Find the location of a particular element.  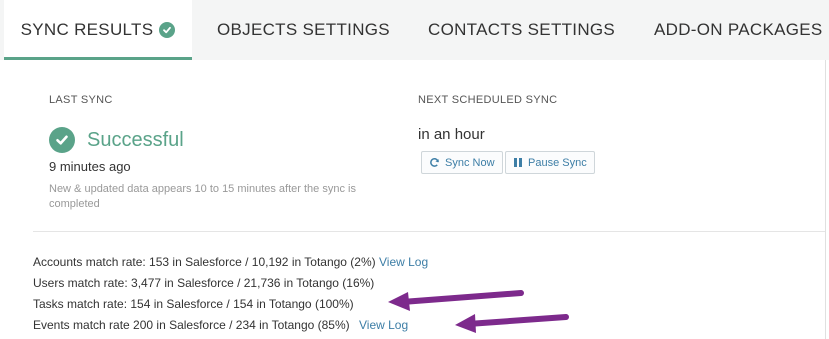

tab-contacts-settings: Contacts Settings is located at coordinates (521, 30).